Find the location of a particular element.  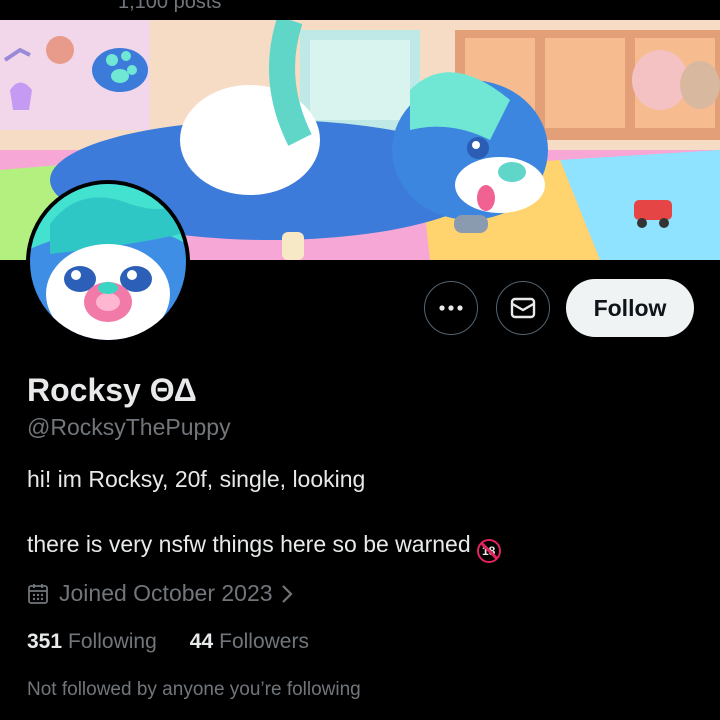

calendar-icon is located at coordinates (38, 593).